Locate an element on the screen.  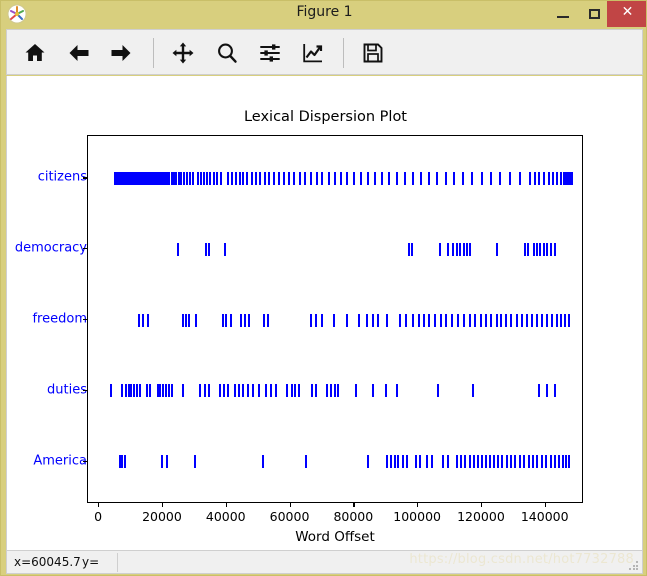
y-tick-label-freedom: freedom is located at coordinates (59, 319).